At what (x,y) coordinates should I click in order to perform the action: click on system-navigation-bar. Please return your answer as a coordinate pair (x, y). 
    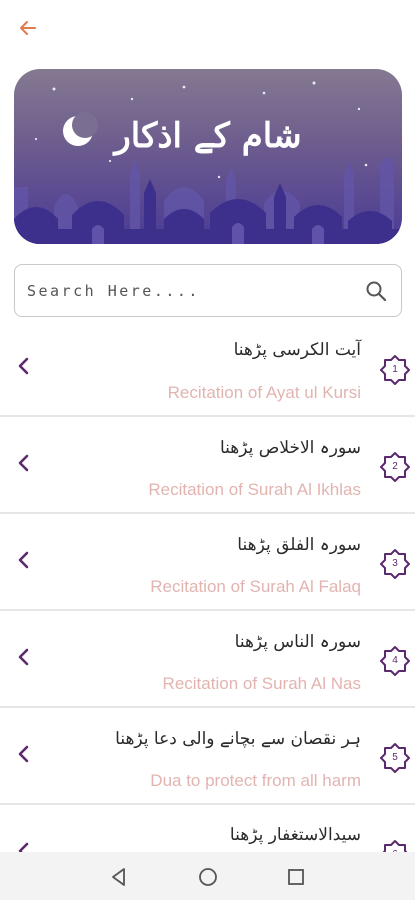
    Looking at the image, I should click on (207, 876).